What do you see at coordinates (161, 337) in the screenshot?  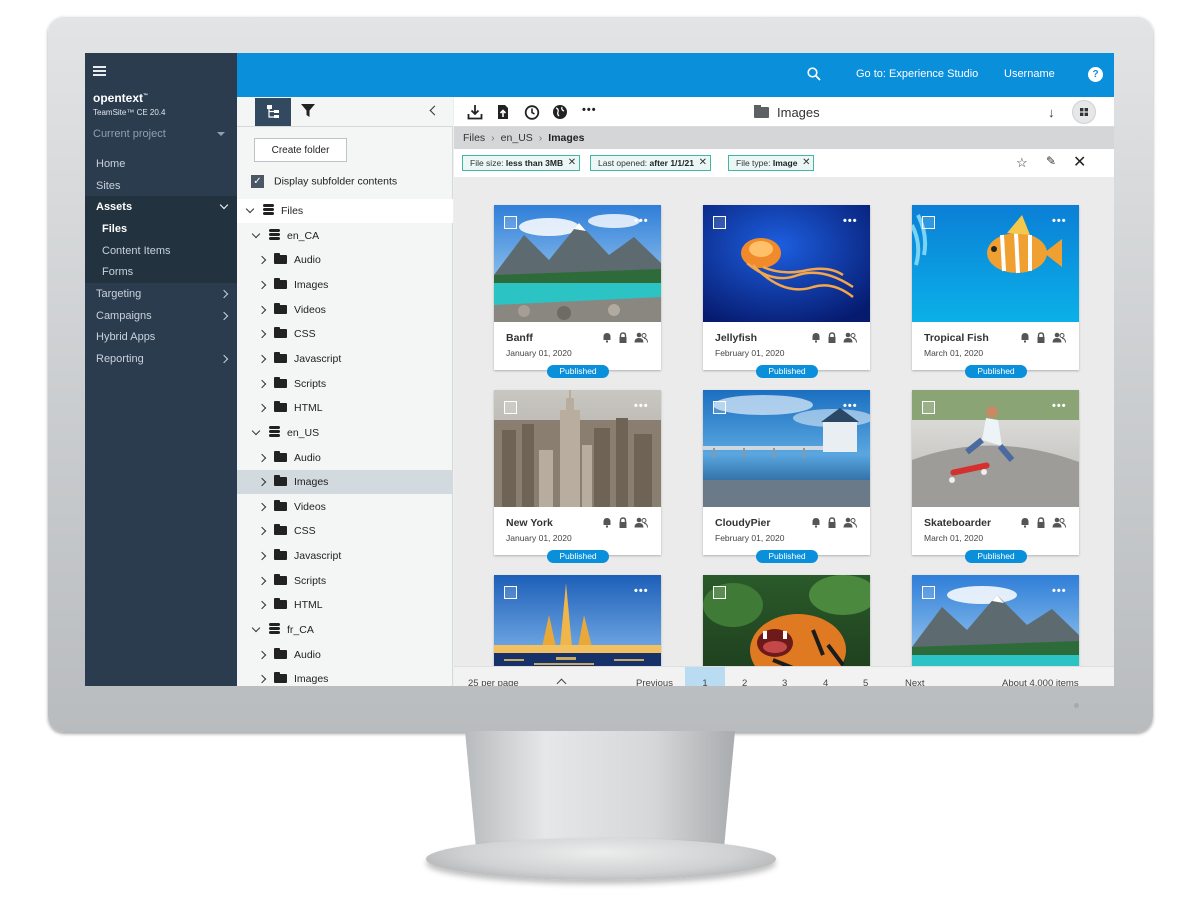 I see `nav-hybrid-apps: Hybrid Apps` at bounding box center [161, 337].